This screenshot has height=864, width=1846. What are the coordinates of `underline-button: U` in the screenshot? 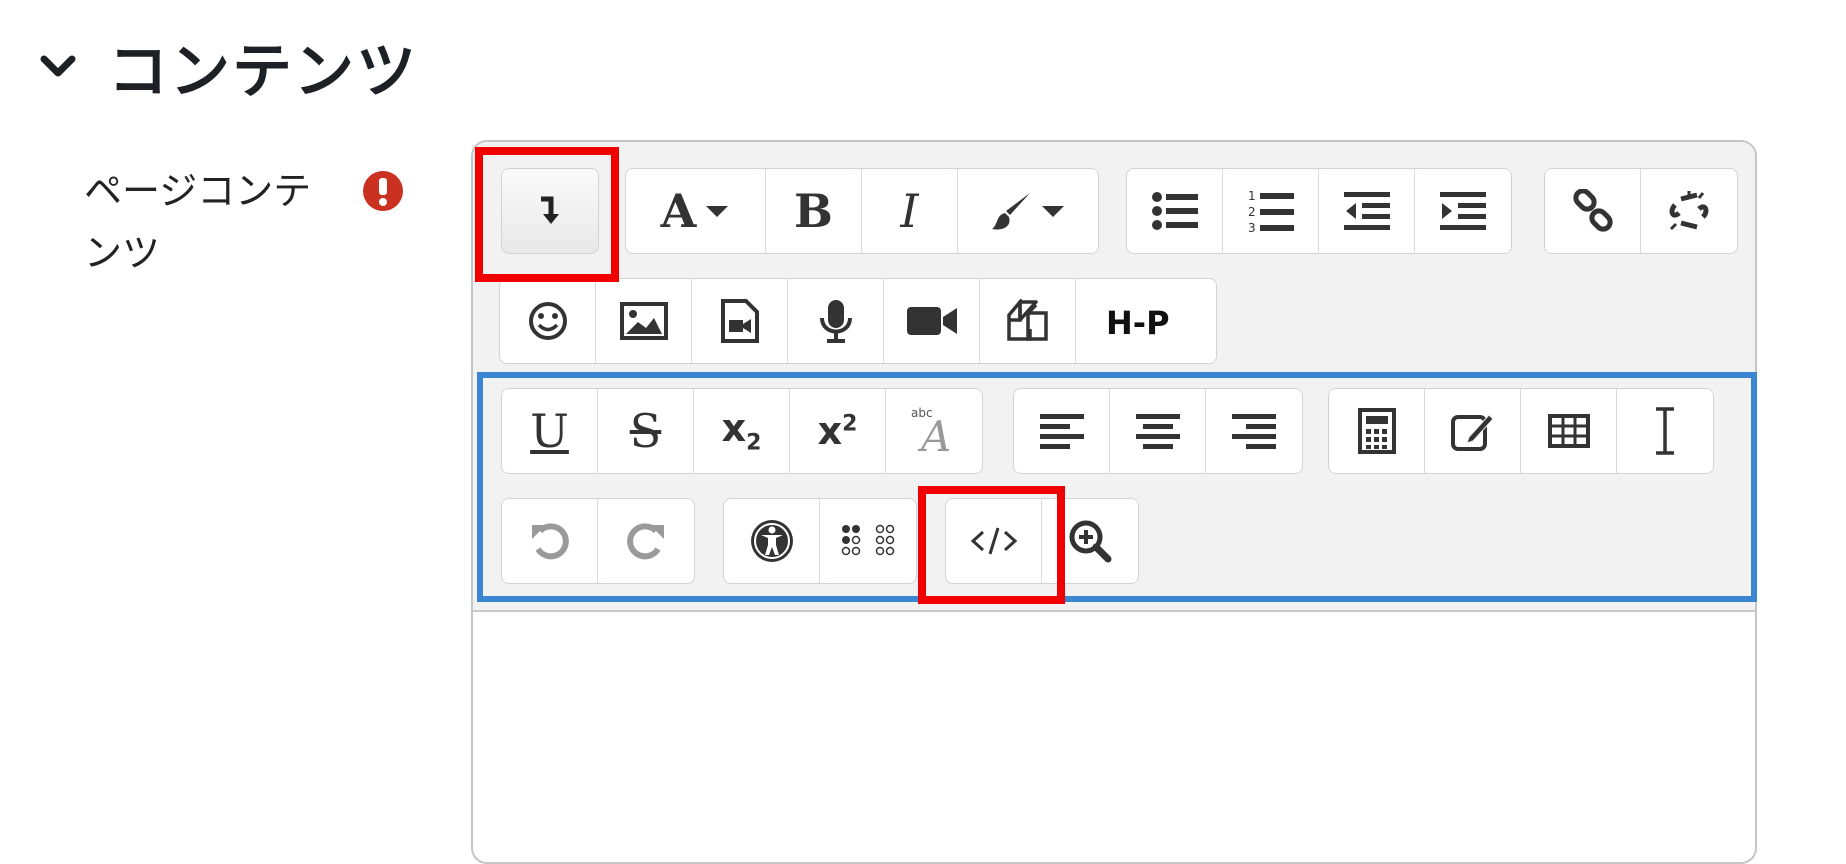 It's located at (550, 431).